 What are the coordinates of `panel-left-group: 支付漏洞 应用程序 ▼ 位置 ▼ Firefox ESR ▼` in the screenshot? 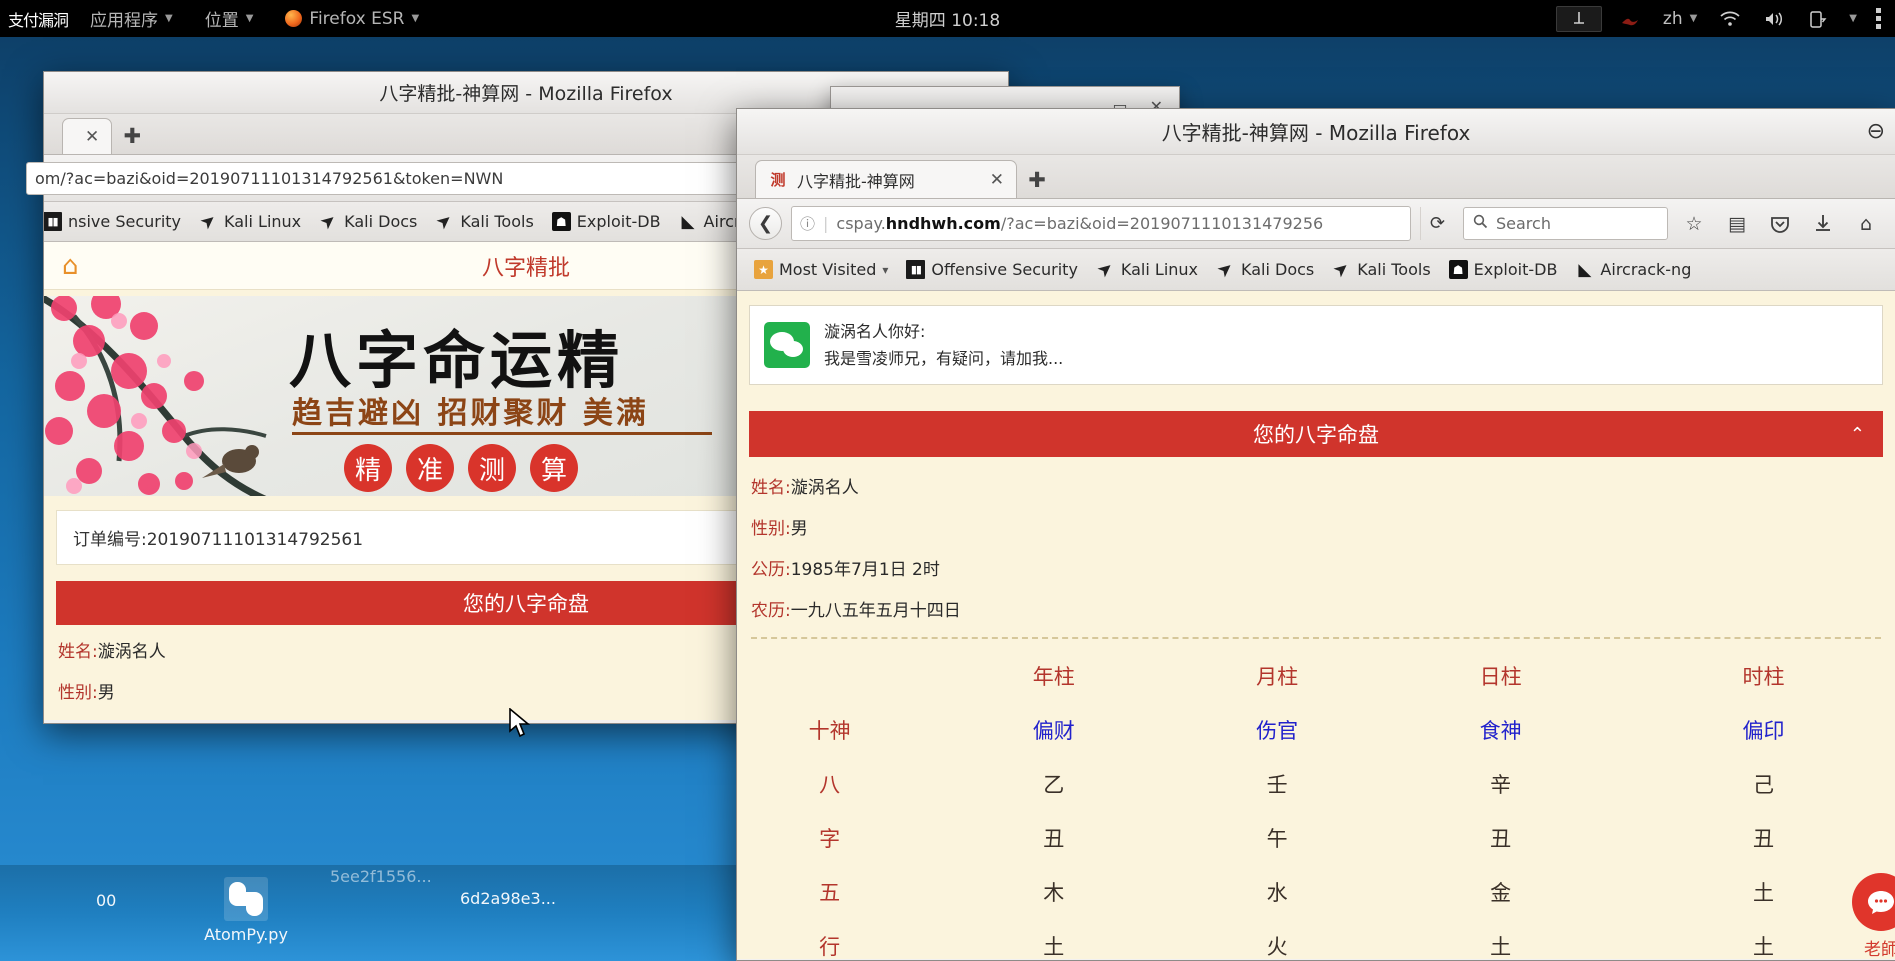 It's located at (217, 18).